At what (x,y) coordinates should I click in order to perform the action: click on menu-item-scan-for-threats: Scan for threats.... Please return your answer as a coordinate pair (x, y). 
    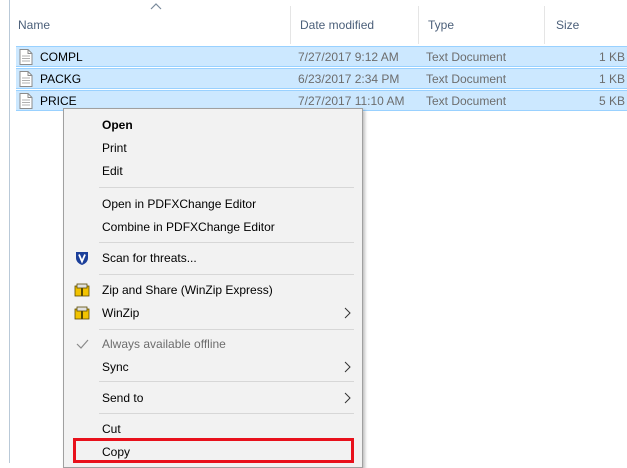
    Looking at the image, I should click on (213, 258).